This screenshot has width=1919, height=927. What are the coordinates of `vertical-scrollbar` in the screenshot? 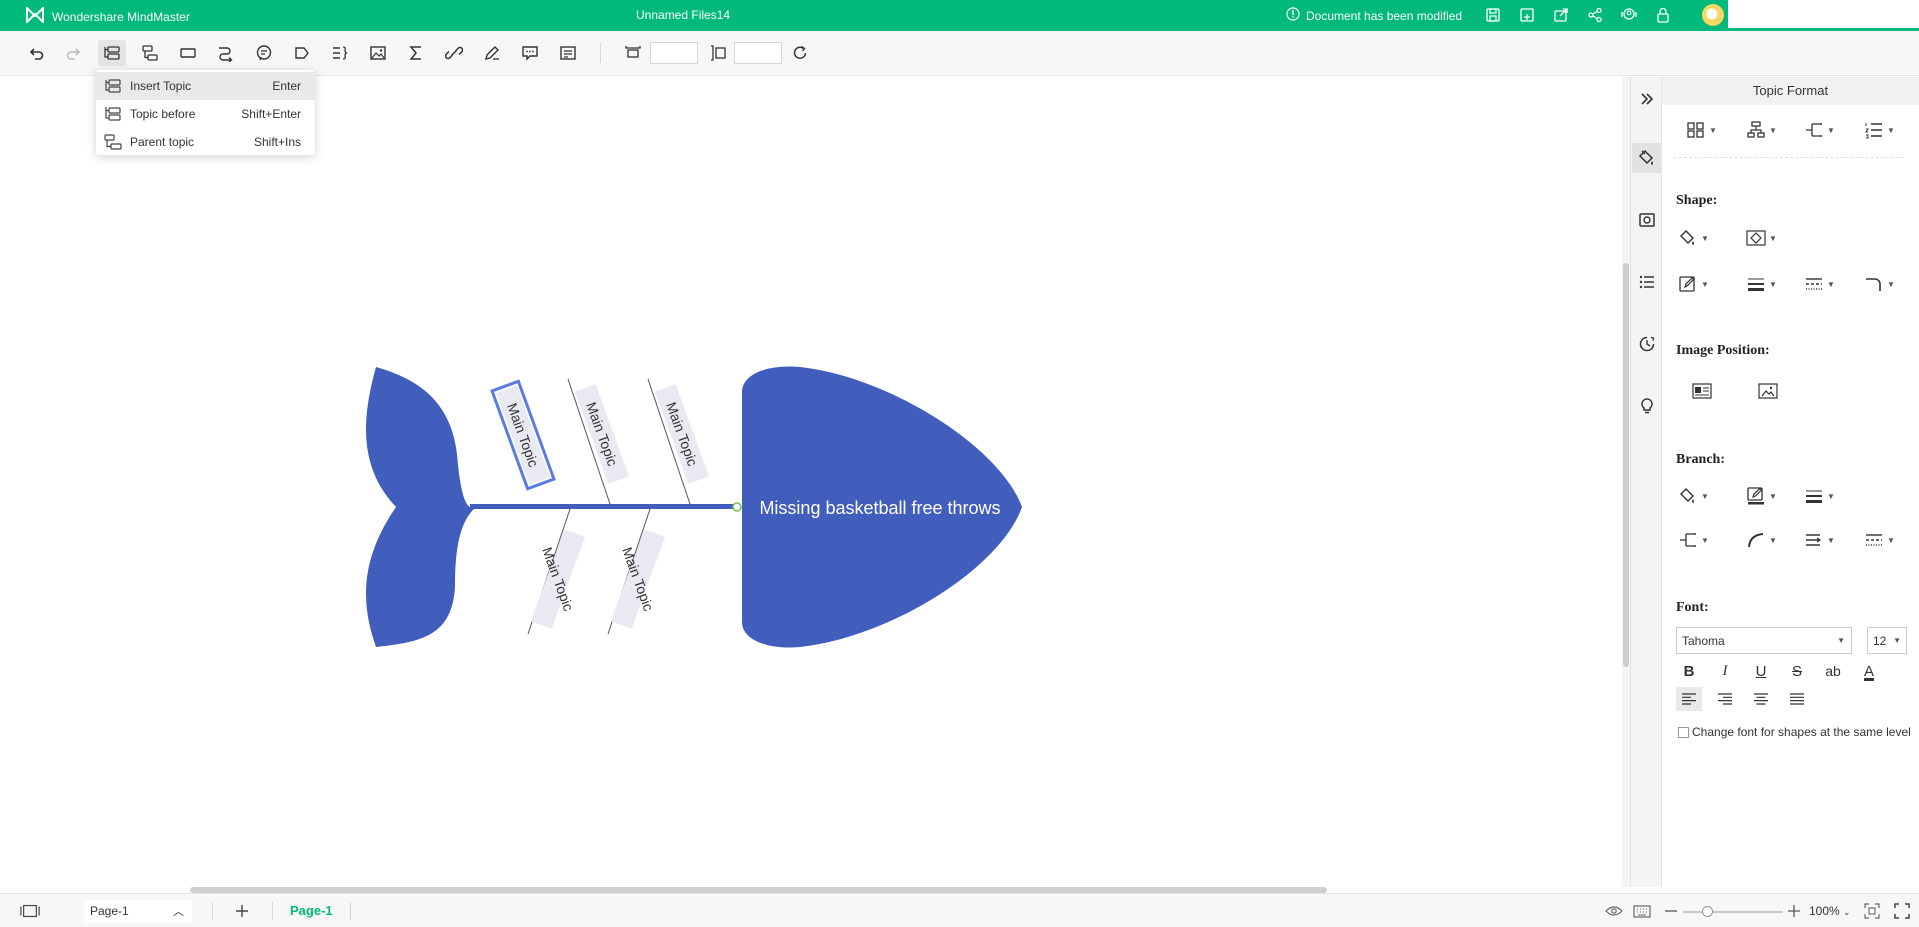 It's located at (1626, 482).